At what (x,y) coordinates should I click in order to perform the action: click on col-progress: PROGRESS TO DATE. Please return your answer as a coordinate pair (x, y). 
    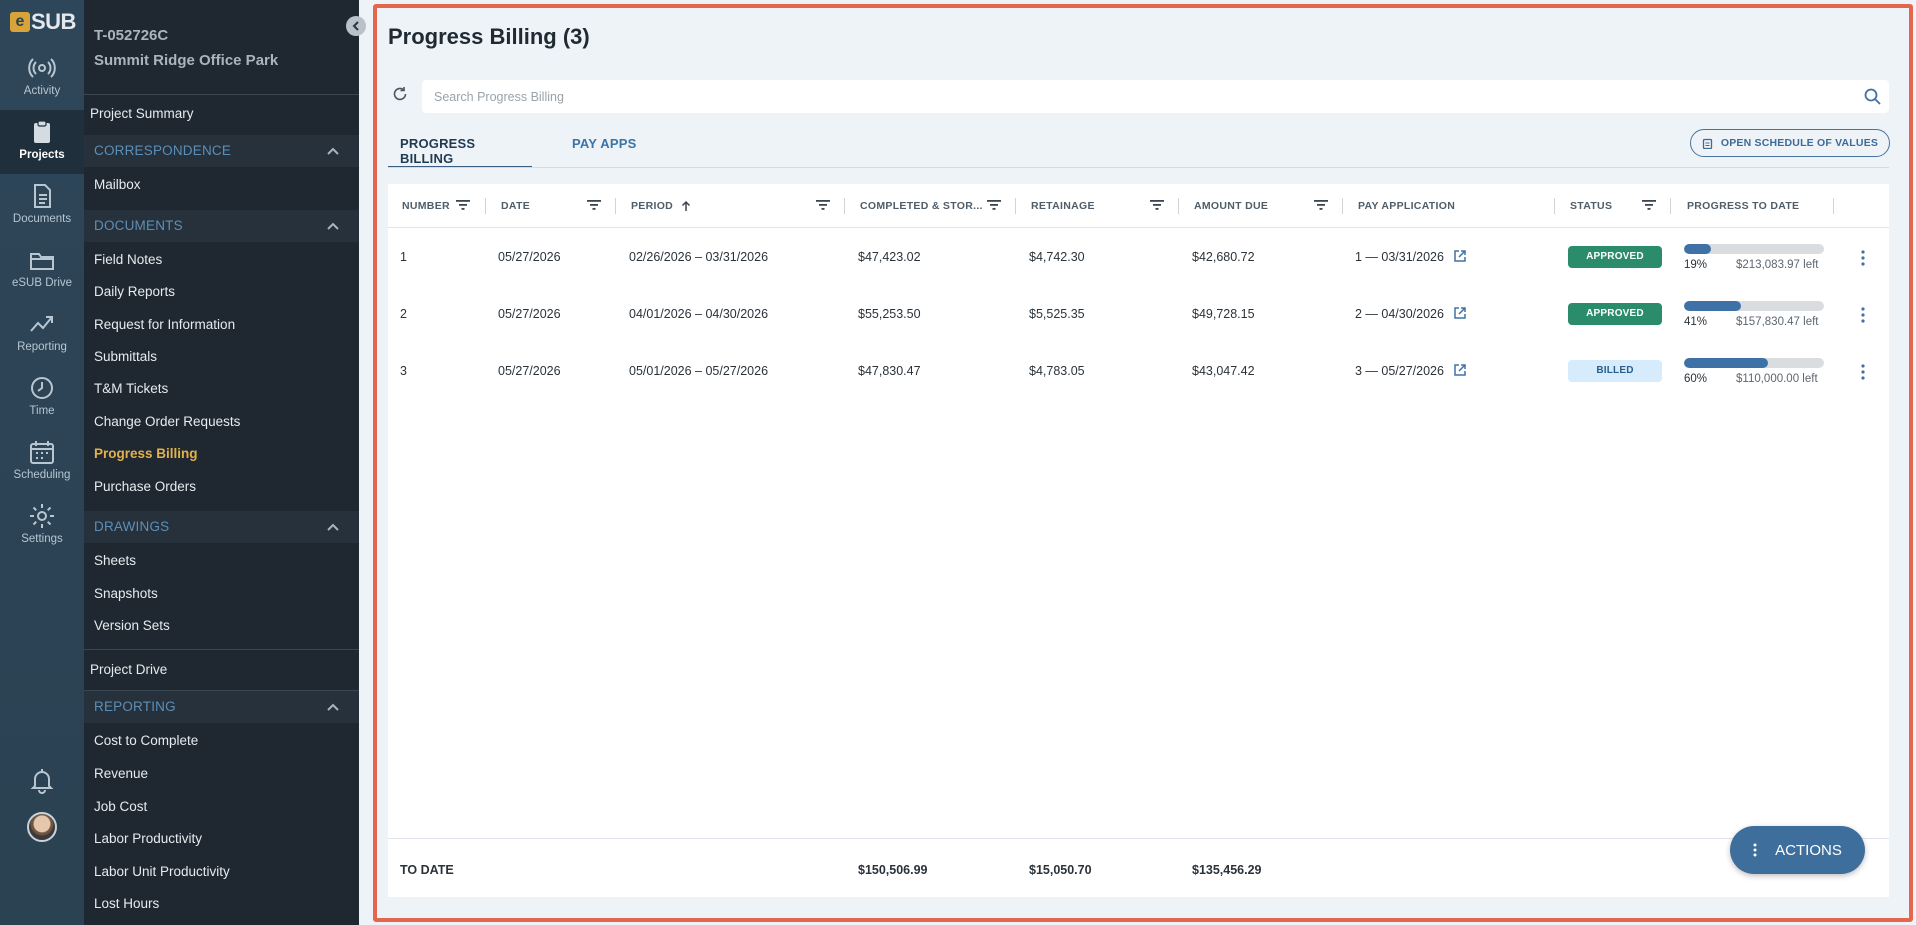
    Looking at the image, I should click on (1743, 206).